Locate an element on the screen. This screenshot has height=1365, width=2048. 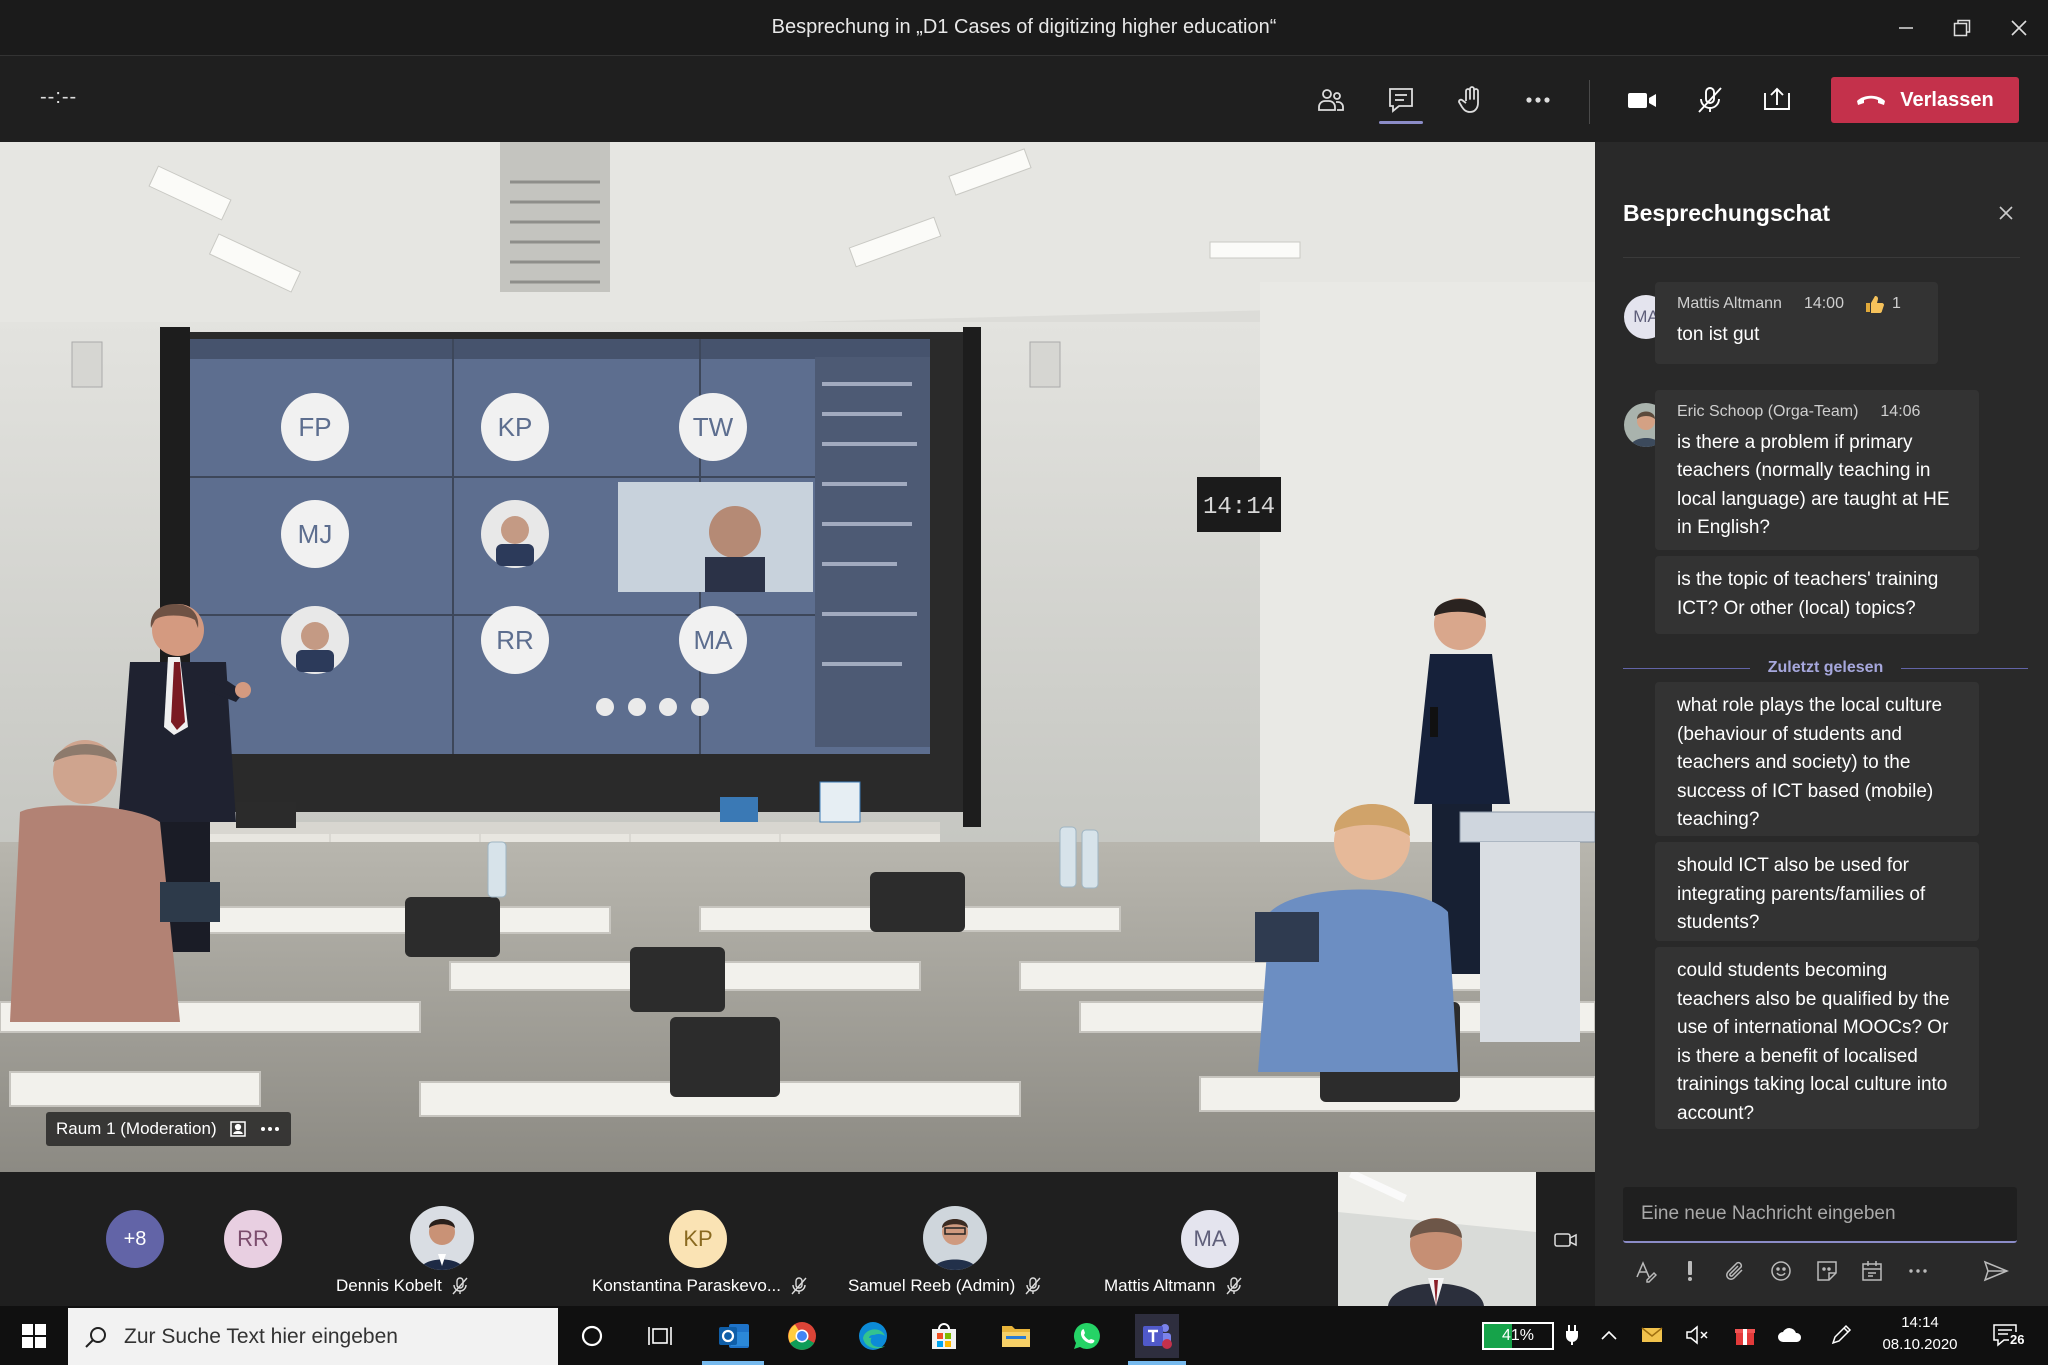
gift-tray-icon is located at coordinates (1745, 1335).